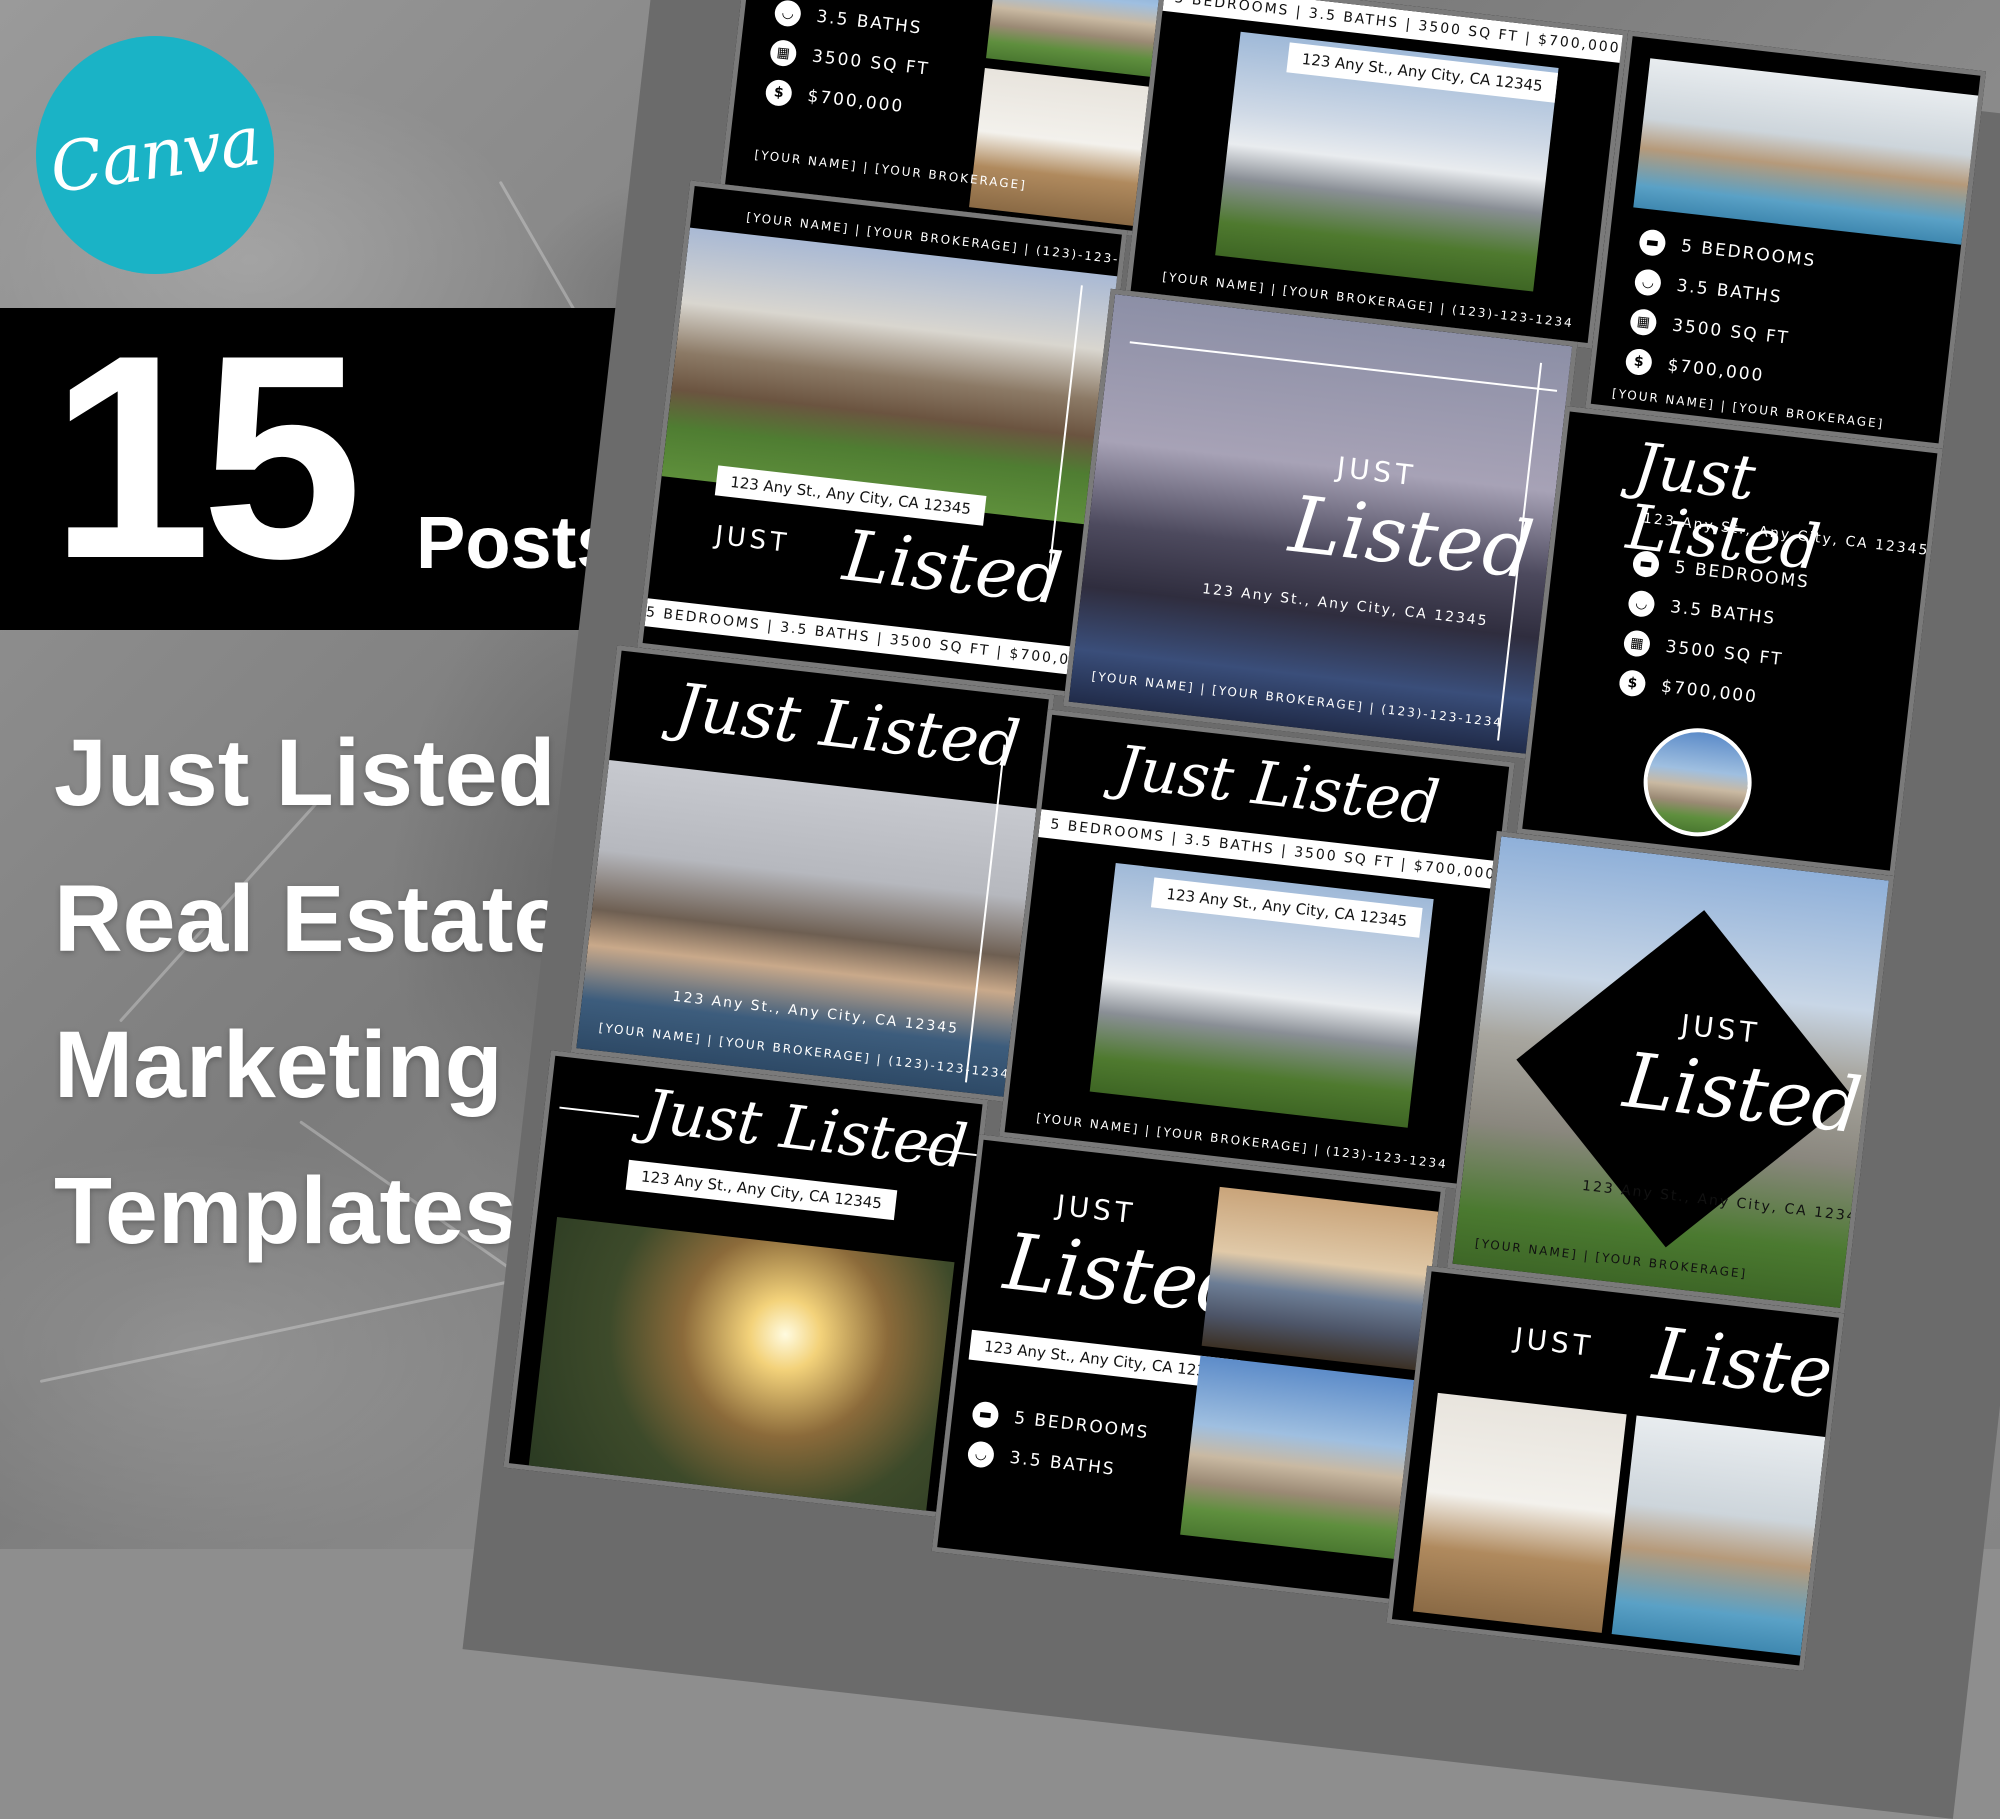 The image size is (2000, 1819). Describe the element at coordinates (305, 773) in the screenshot. I see `headline-line-1: Just Listed` at that location.